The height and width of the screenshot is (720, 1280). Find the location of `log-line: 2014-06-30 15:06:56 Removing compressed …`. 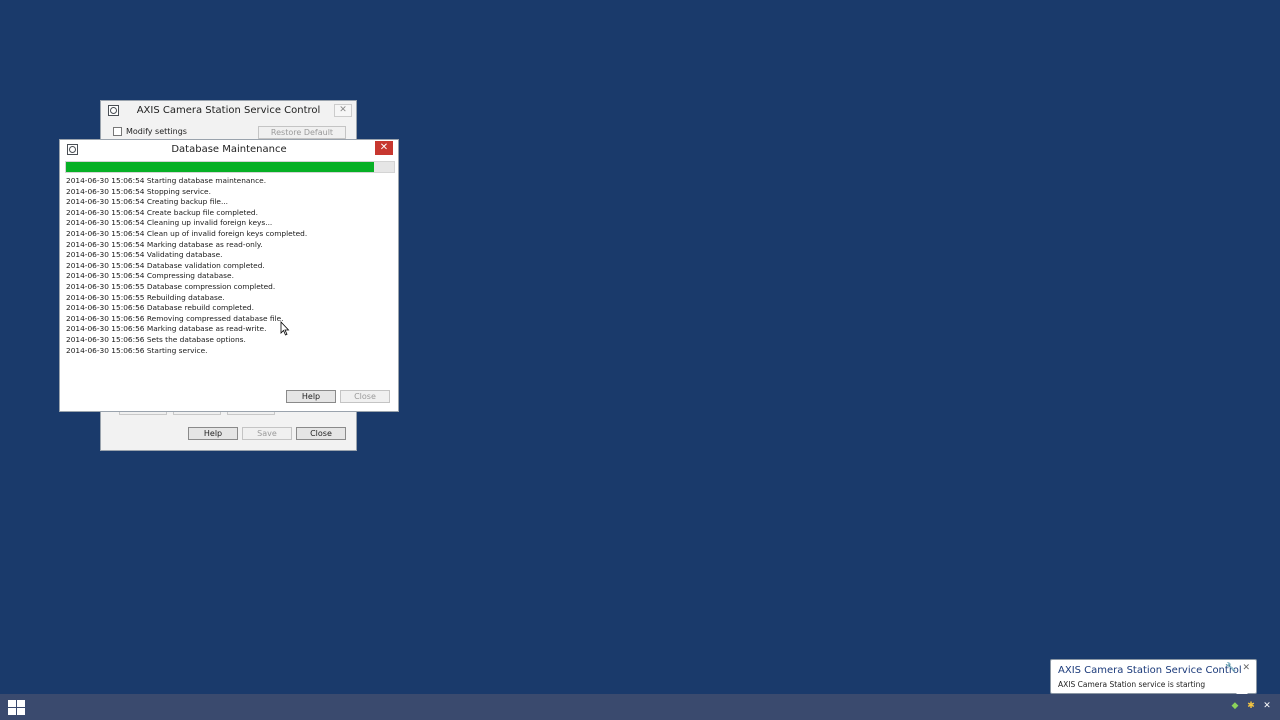

log-line: 2014-06-30 15:06:56 Removing compressed … is located at coordinates (175, 318).